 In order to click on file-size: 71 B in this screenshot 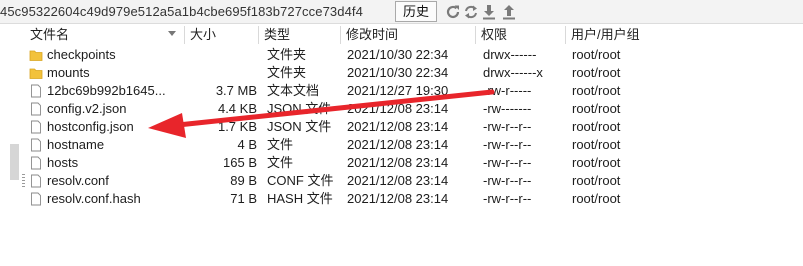, I will do `click(243, 198)`.